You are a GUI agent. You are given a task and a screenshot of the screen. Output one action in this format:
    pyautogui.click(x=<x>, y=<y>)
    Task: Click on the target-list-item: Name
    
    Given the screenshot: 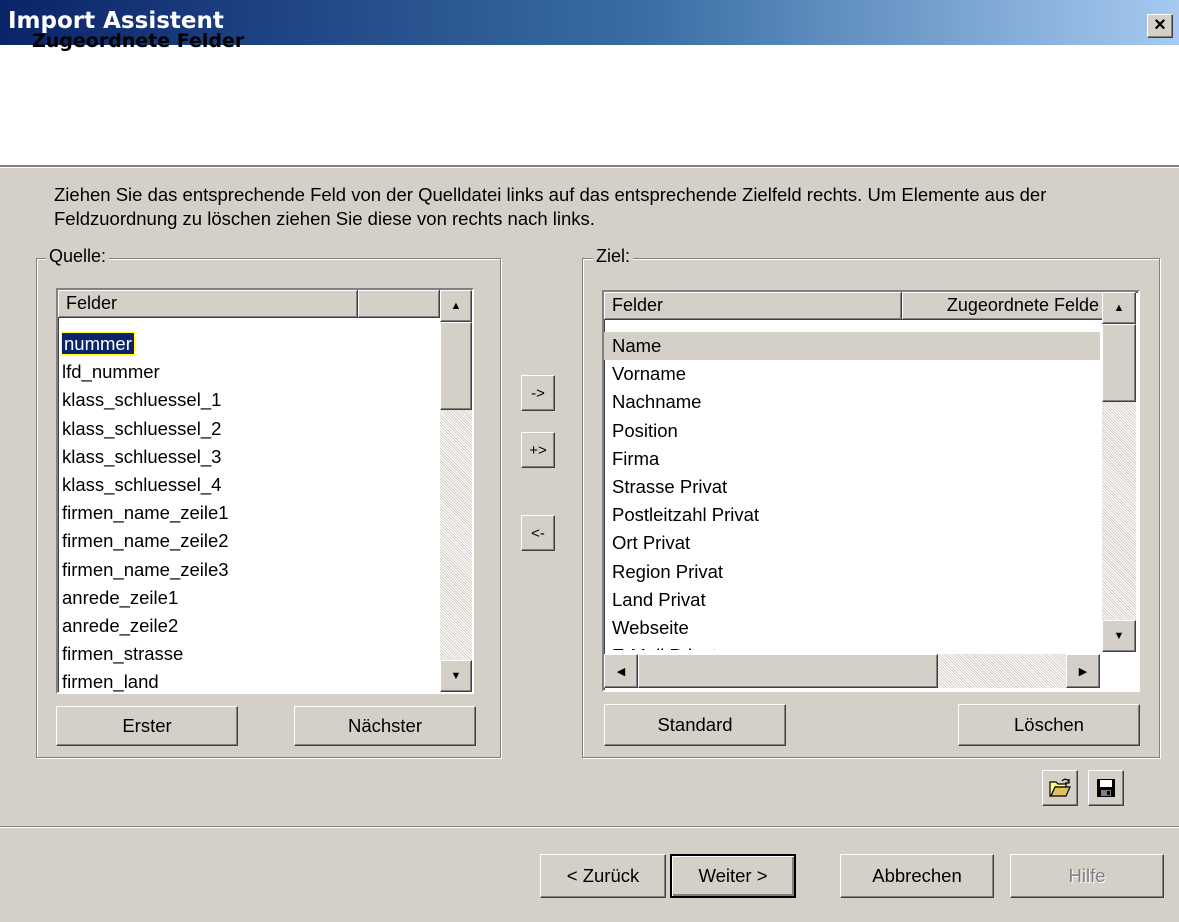 What is the action you would take?
    pyautogui.click(x=852, y=346)
    